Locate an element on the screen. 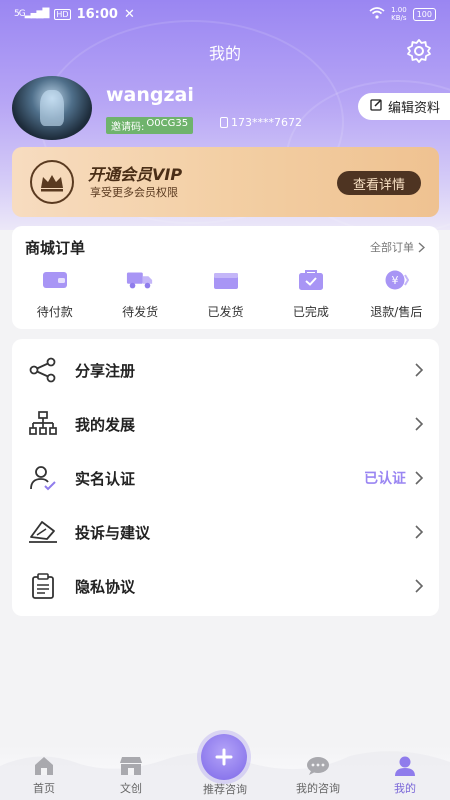  username: wangzai is located at coordinates (150, 95).